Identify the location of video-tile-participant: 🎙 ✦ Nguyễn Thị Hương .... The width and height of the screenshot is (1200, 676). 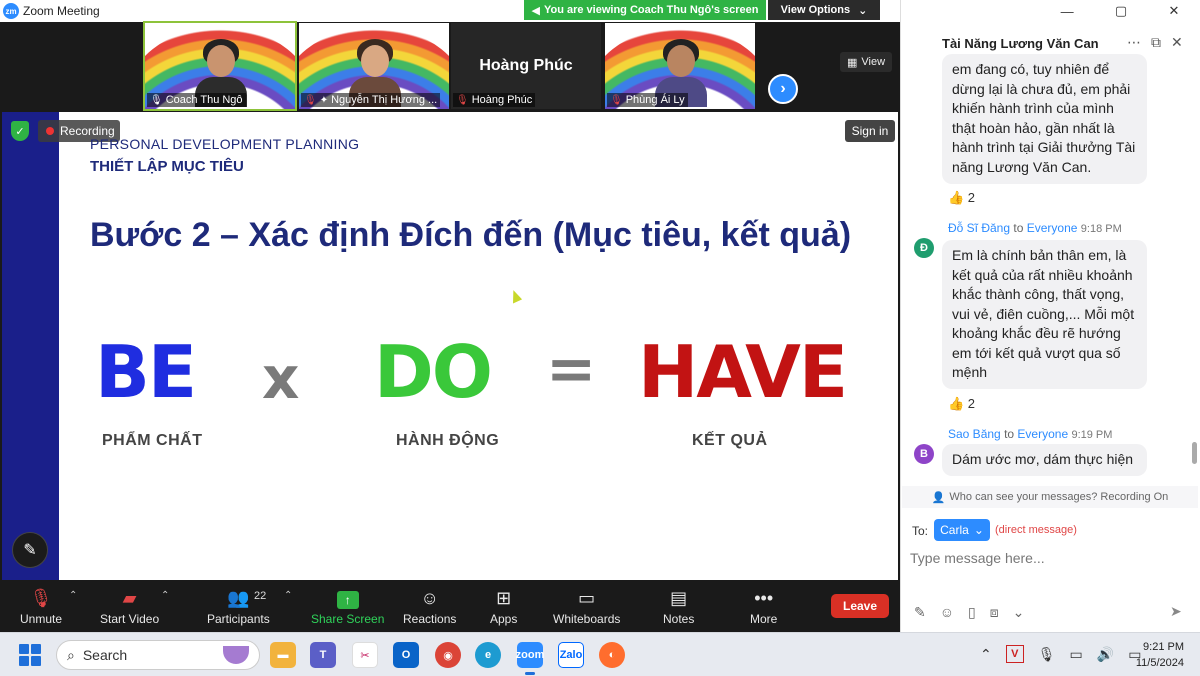
(374, 66).